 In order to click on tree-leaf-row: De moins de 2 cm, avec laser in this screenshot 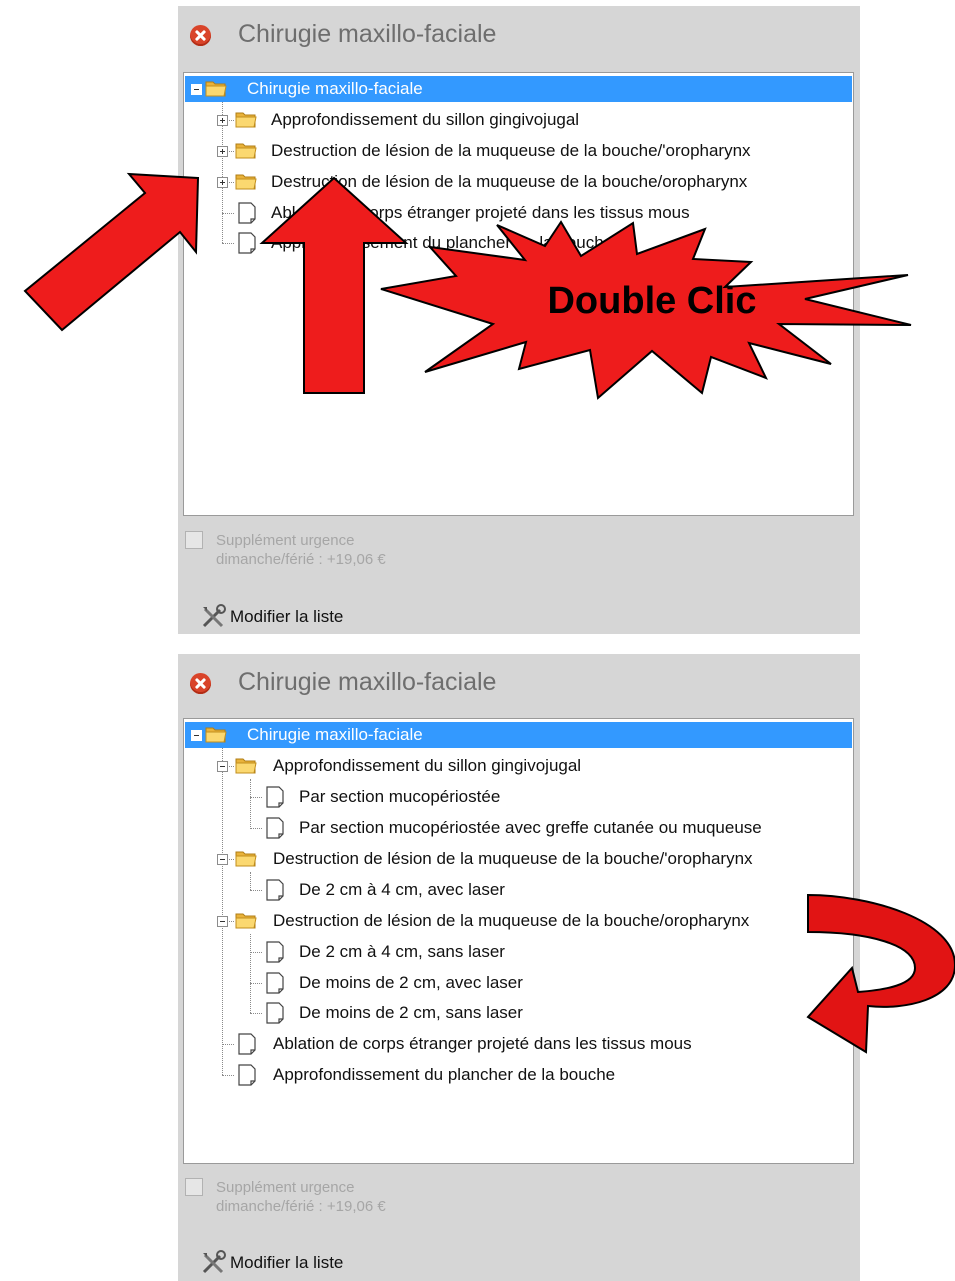, I will do `click(518, 983)`.